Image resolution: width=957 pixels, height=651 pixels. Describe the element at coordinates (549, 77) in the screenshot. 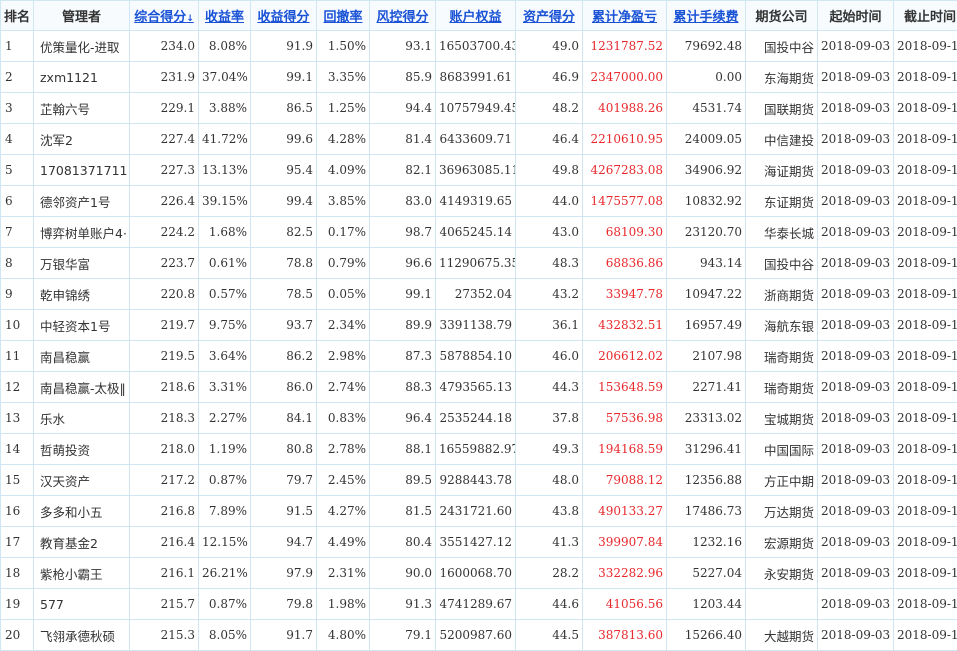

I see `cell-asset-score: 46.9` at that location.